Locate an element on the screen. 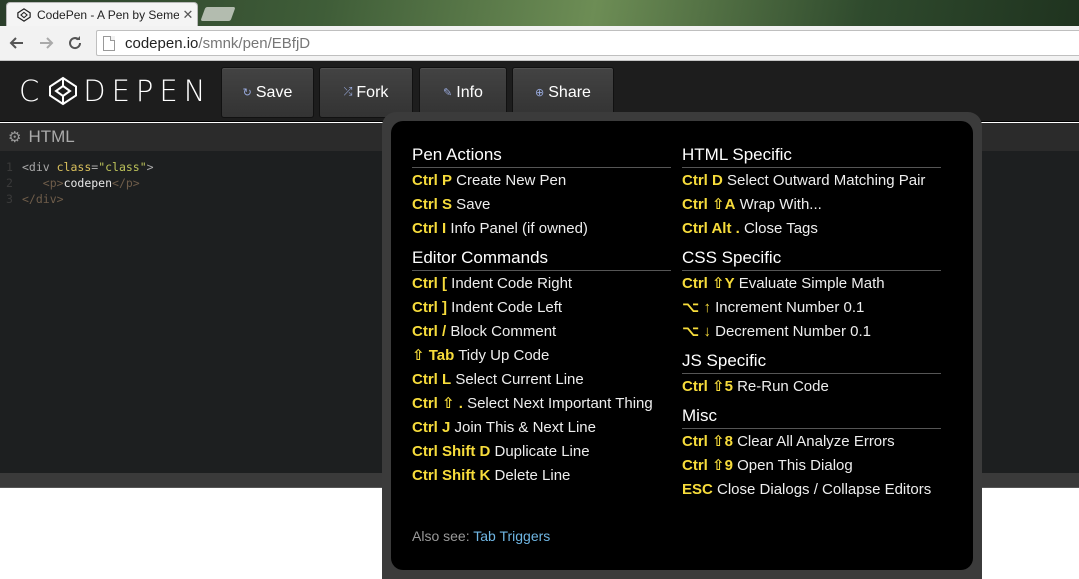 The image size is (1079, 579). shortcut-key: Ctrl ⇧A is located at coordinates (709, 204).